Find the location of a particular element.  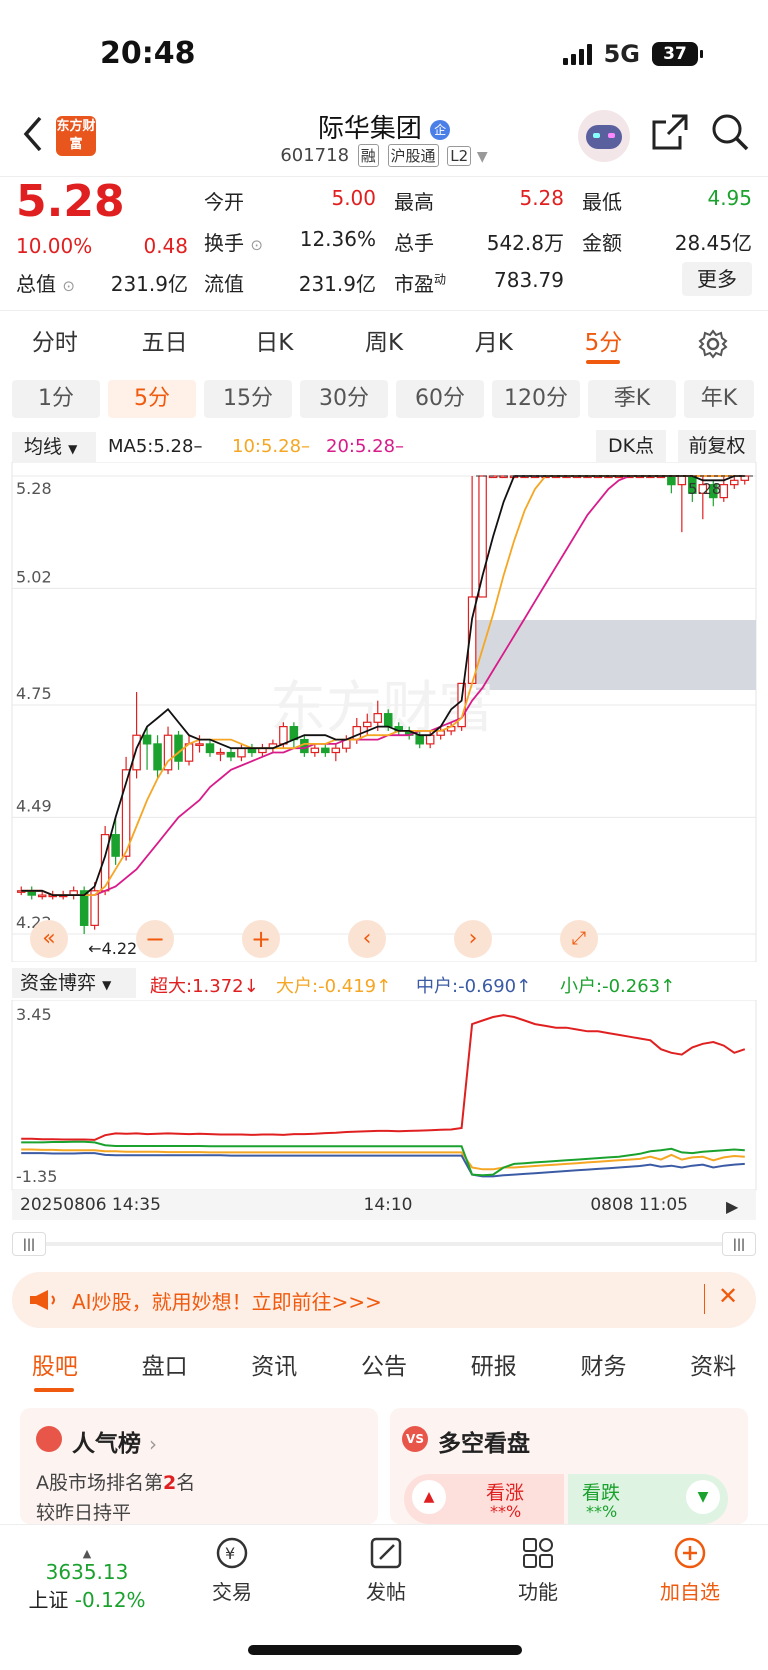

tab-30min: 30分 is located at coordinates (344, 399).